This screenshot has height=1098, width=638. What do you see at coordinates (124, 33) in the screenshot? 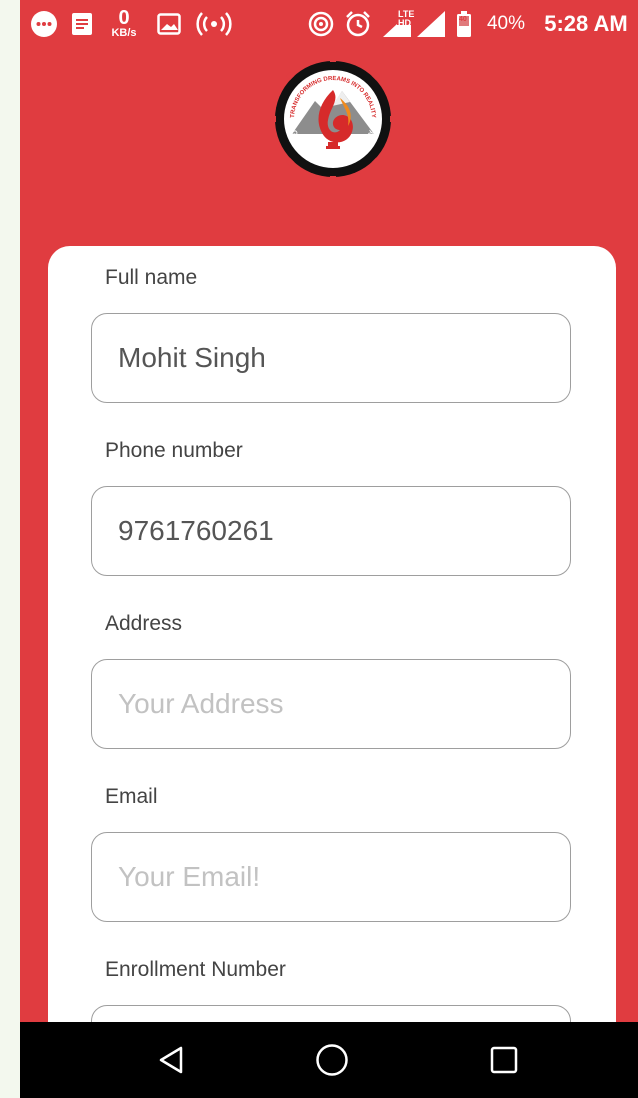
I see `net-speed-unit: KB/s` at bounding box center [124, 33].